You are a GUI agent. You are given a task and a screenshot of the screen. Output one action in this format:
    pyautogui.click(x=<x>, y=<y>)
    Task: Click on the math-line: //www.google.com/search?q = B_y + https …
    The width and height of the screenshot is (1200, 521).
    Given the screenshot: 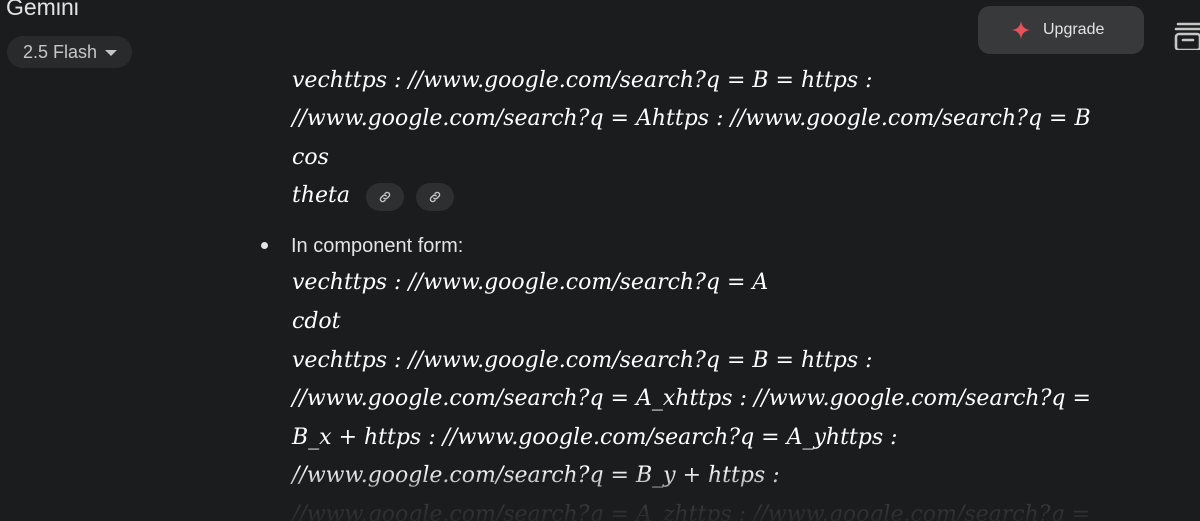 What is the action you would take?
    pyautogui.click(x=536, y=475)
    